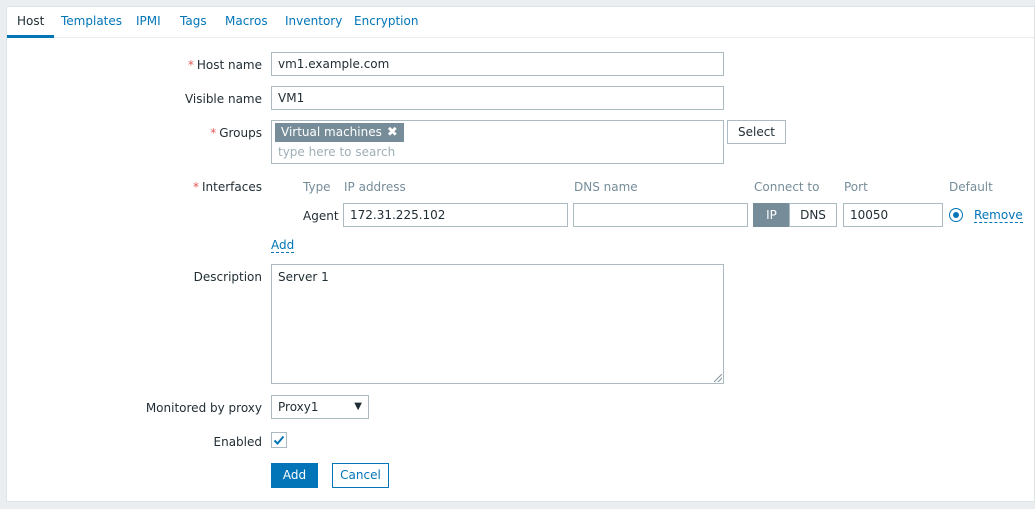 The width and height of the screenshot is (1035, 509). I want to click on cancel-button: Cancel, so click(360, 475).